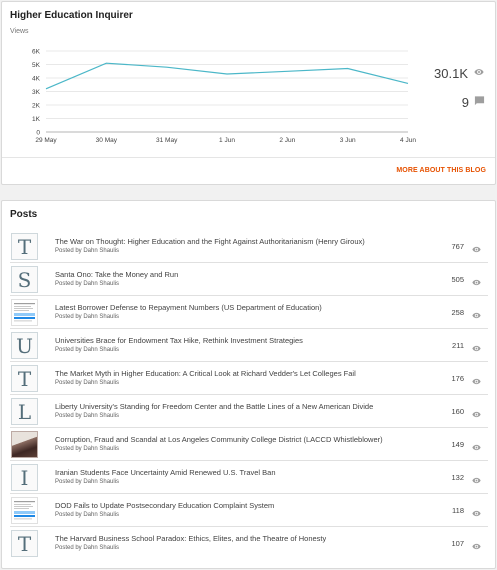 This screenshot has height=570, width=497. I want to click on chart-y-ticks: 0 1K 2K 3K 4K 5K 6K, so click(36, 93).